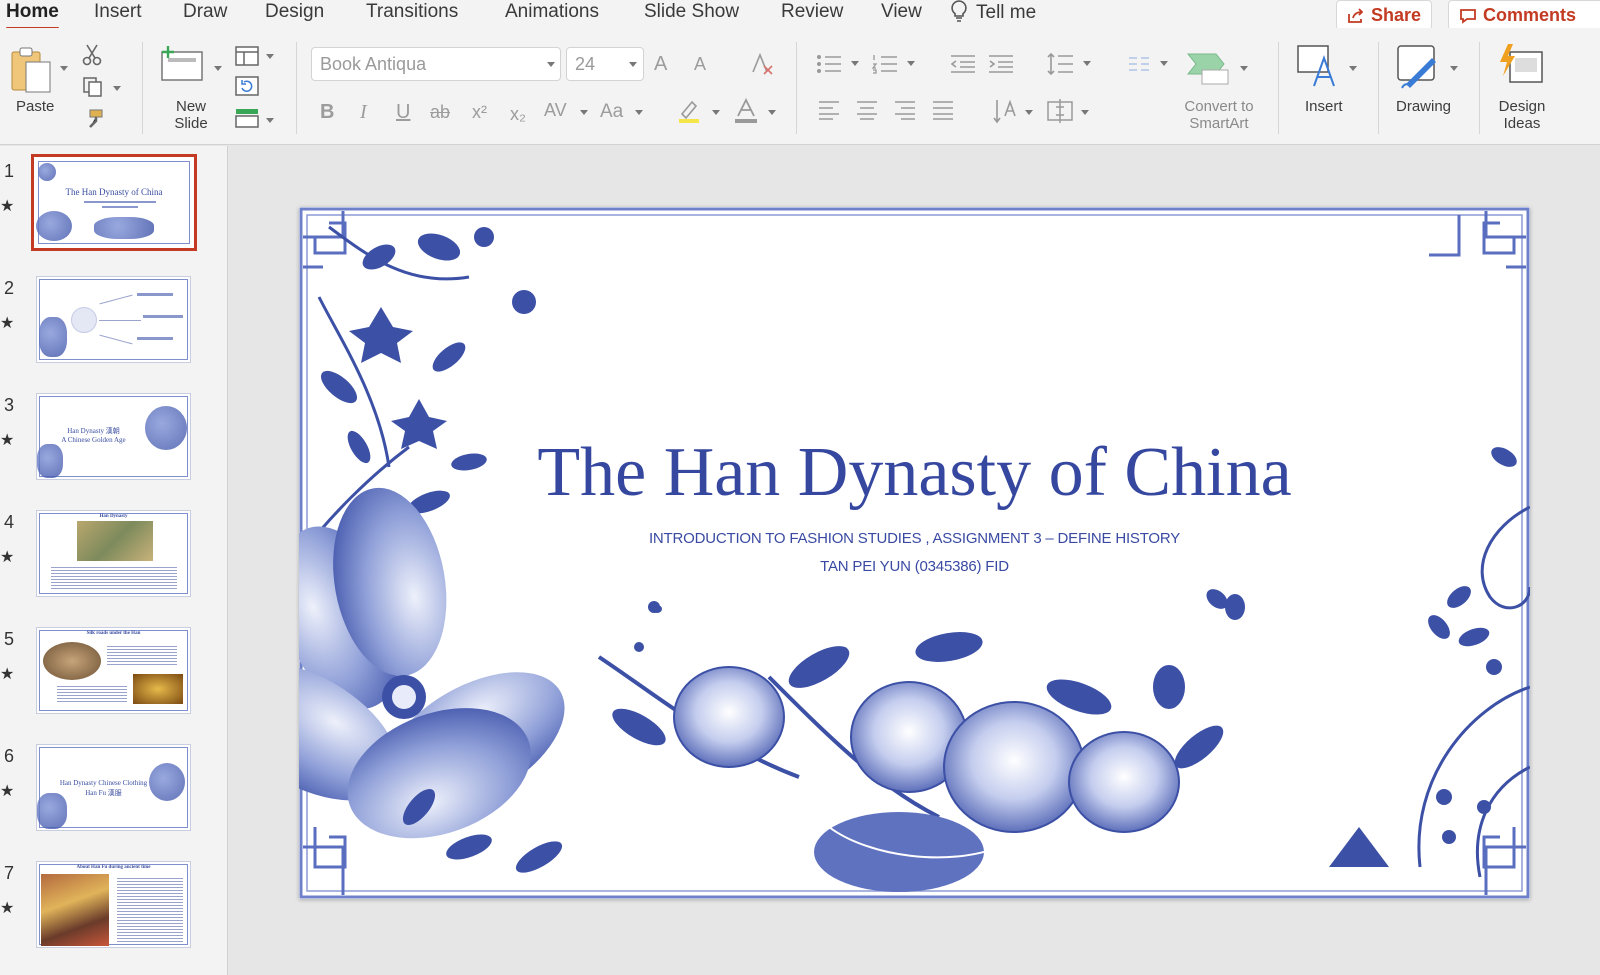  Describe the element at coordinates (689, 113) in the screenshot. I see `highlight-button` at that location.